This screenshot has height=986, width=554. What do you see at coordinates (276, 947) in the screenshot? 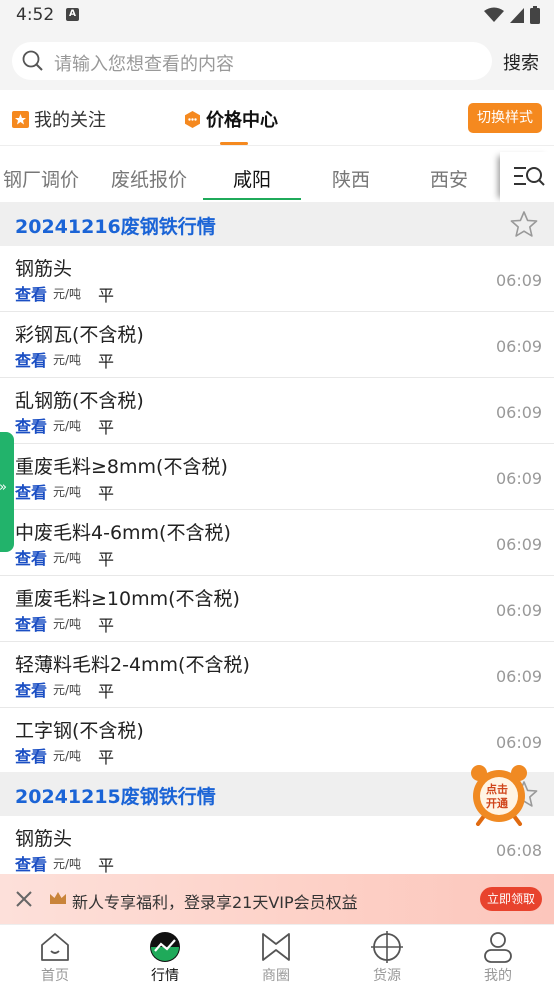
I see `business-circle-icon` at bounding box center [276, 947].